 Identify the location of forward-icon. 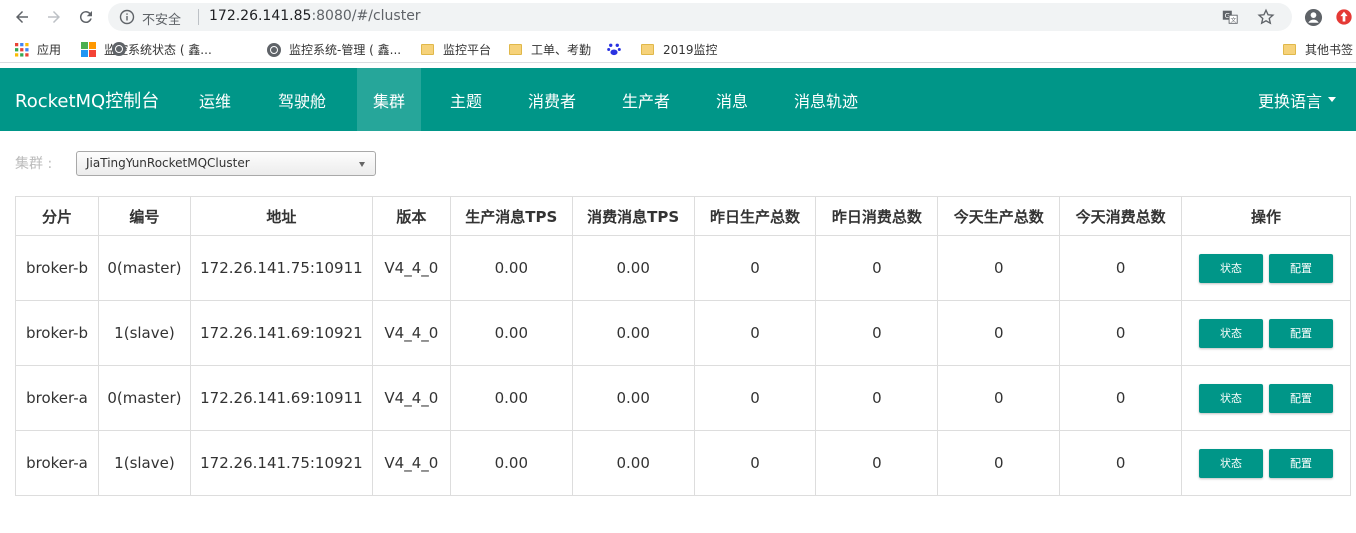
(54, 17).